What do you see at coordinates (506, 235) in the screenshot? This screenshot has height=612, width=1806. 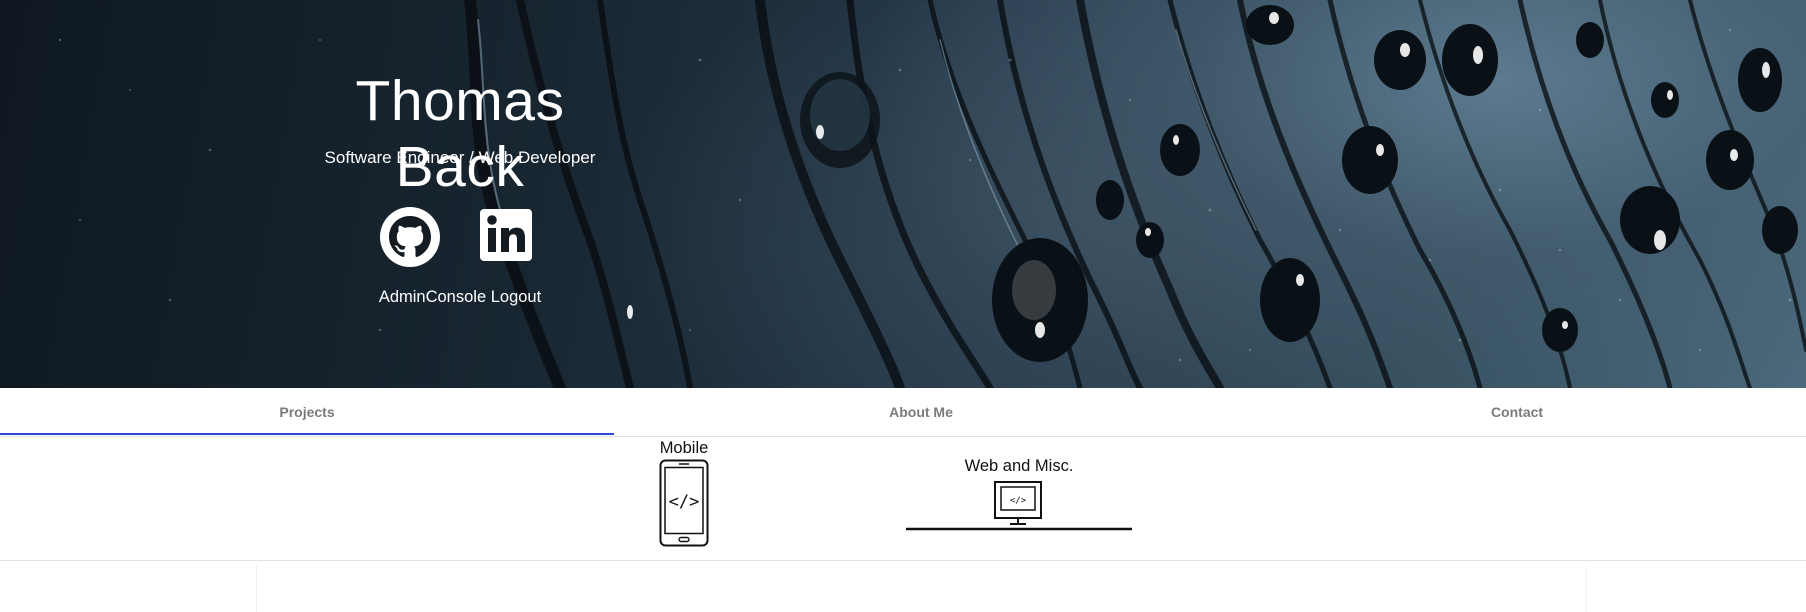 I see `linkedin-icon` at bounding box center [506, 235].